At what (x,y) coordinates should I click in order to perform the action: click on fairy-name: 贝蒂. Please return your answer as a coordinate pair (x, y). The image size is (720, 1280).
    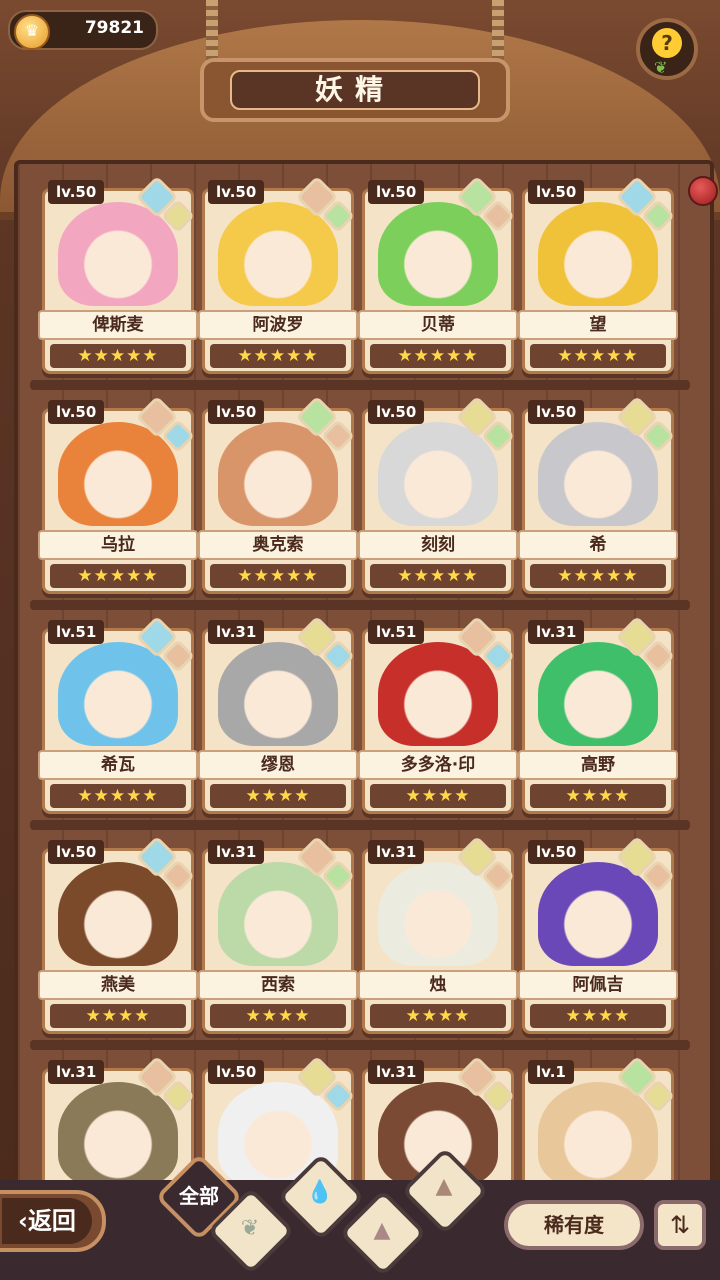
    Looking at the image, I should click on (438, 325).